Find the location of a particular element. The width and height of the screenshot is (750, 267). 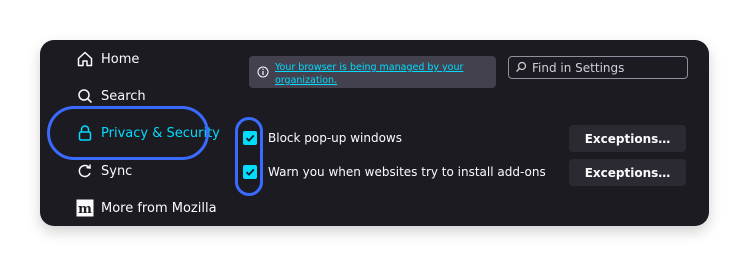

checkbox-highlight-ring is located at coordinates (249, 156).